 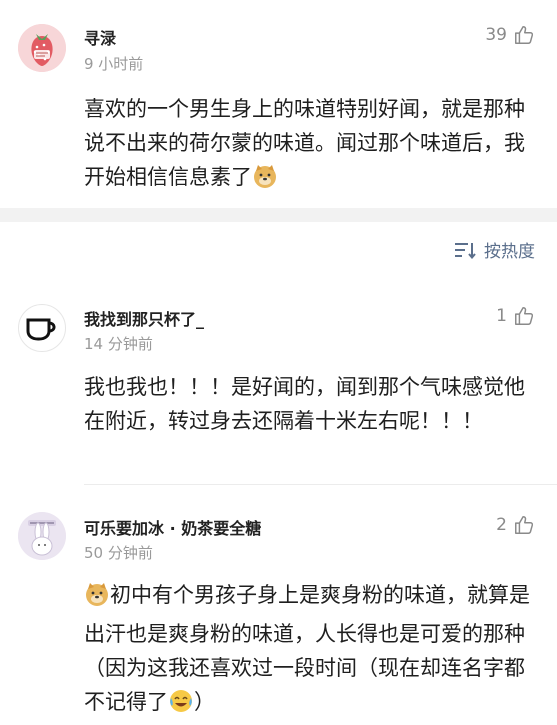 What do you see at coordinates (465, 250) in the screenshot?
I see `sort-icon` at bounding box center [465, 250].